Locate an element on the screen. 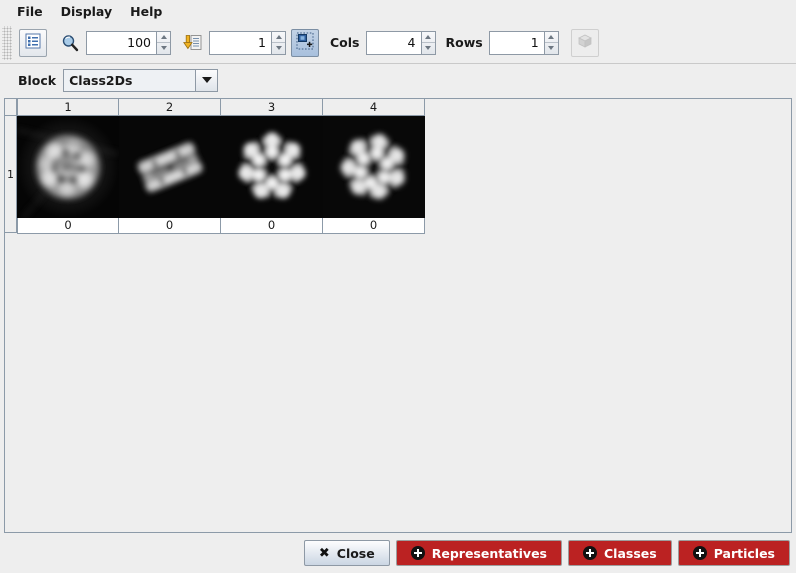 This screenshot has width=796, height=573. block-select: Class2Ds is located at coordinates (141, 80).